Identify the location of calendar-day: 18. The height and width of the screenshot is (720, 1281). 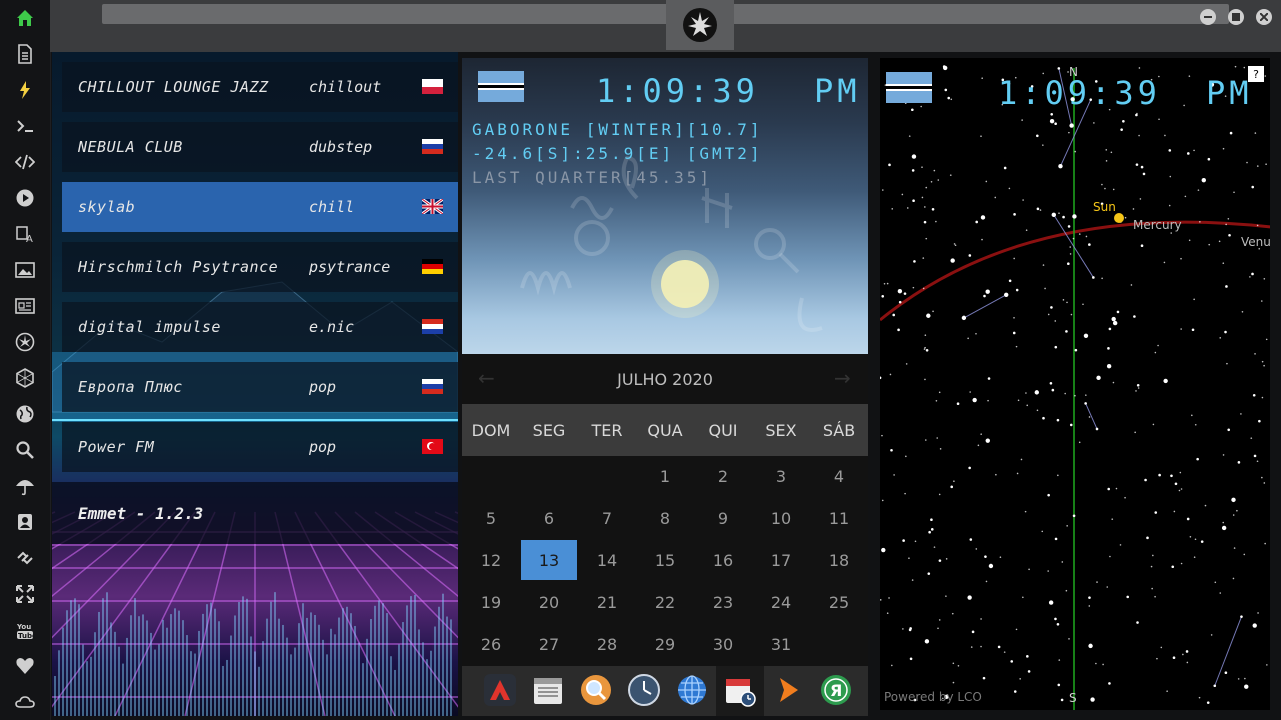
(839, 560).